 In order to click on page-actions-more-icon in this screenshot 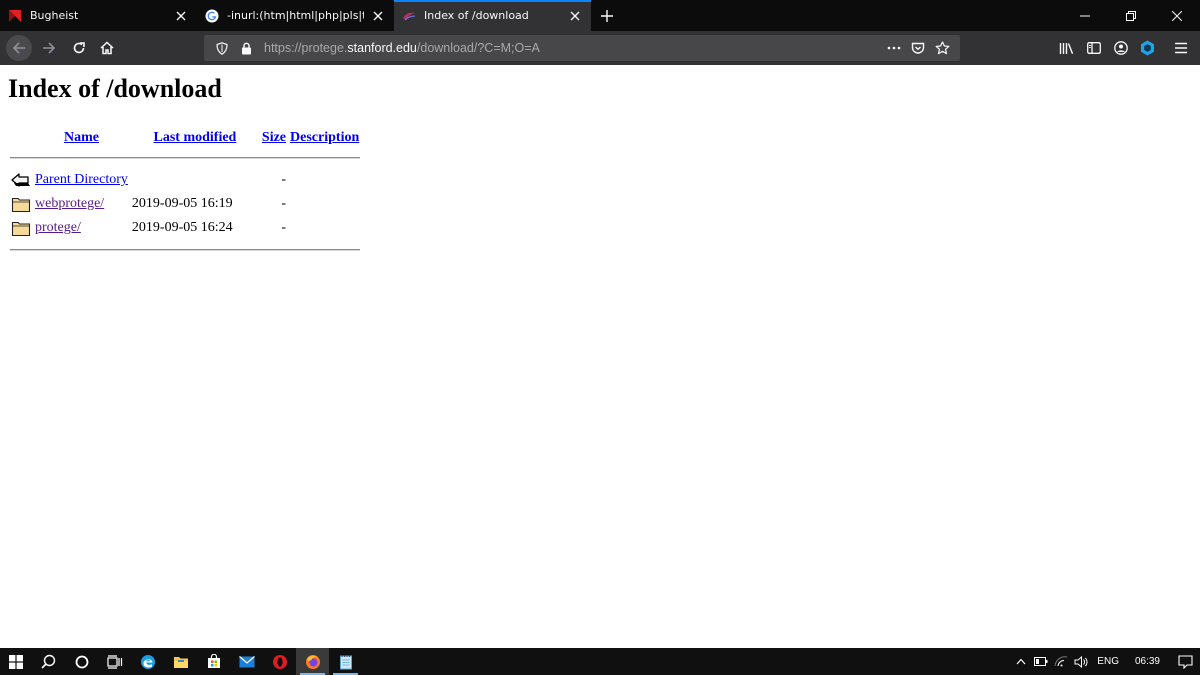, I will do `click(894, 48)`.